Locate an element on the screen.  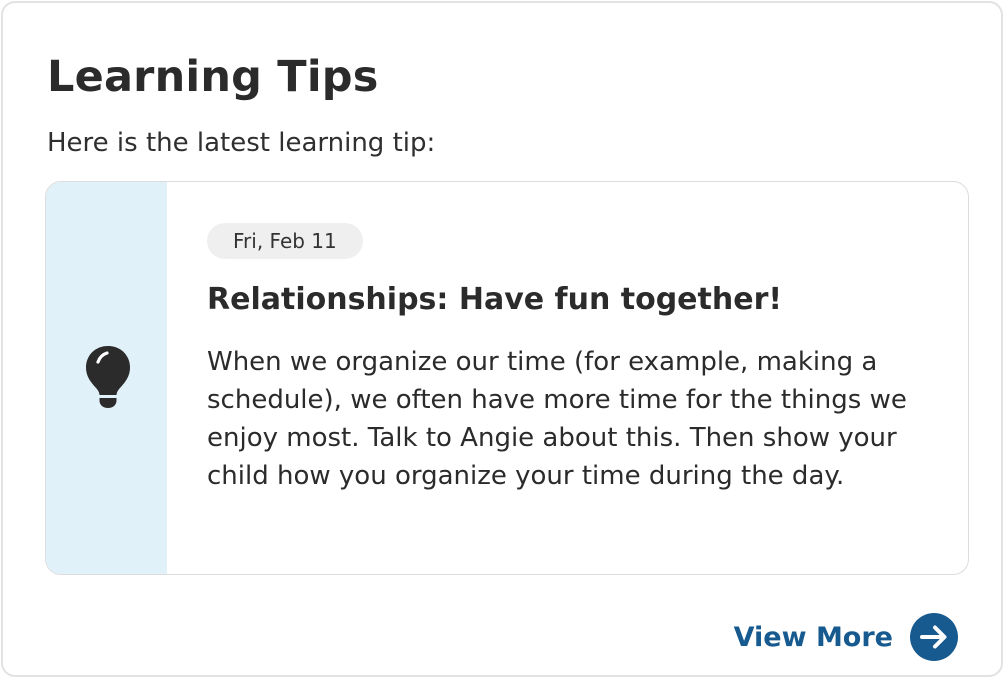
lightbulb-icon is located at coordinates (108, 377).